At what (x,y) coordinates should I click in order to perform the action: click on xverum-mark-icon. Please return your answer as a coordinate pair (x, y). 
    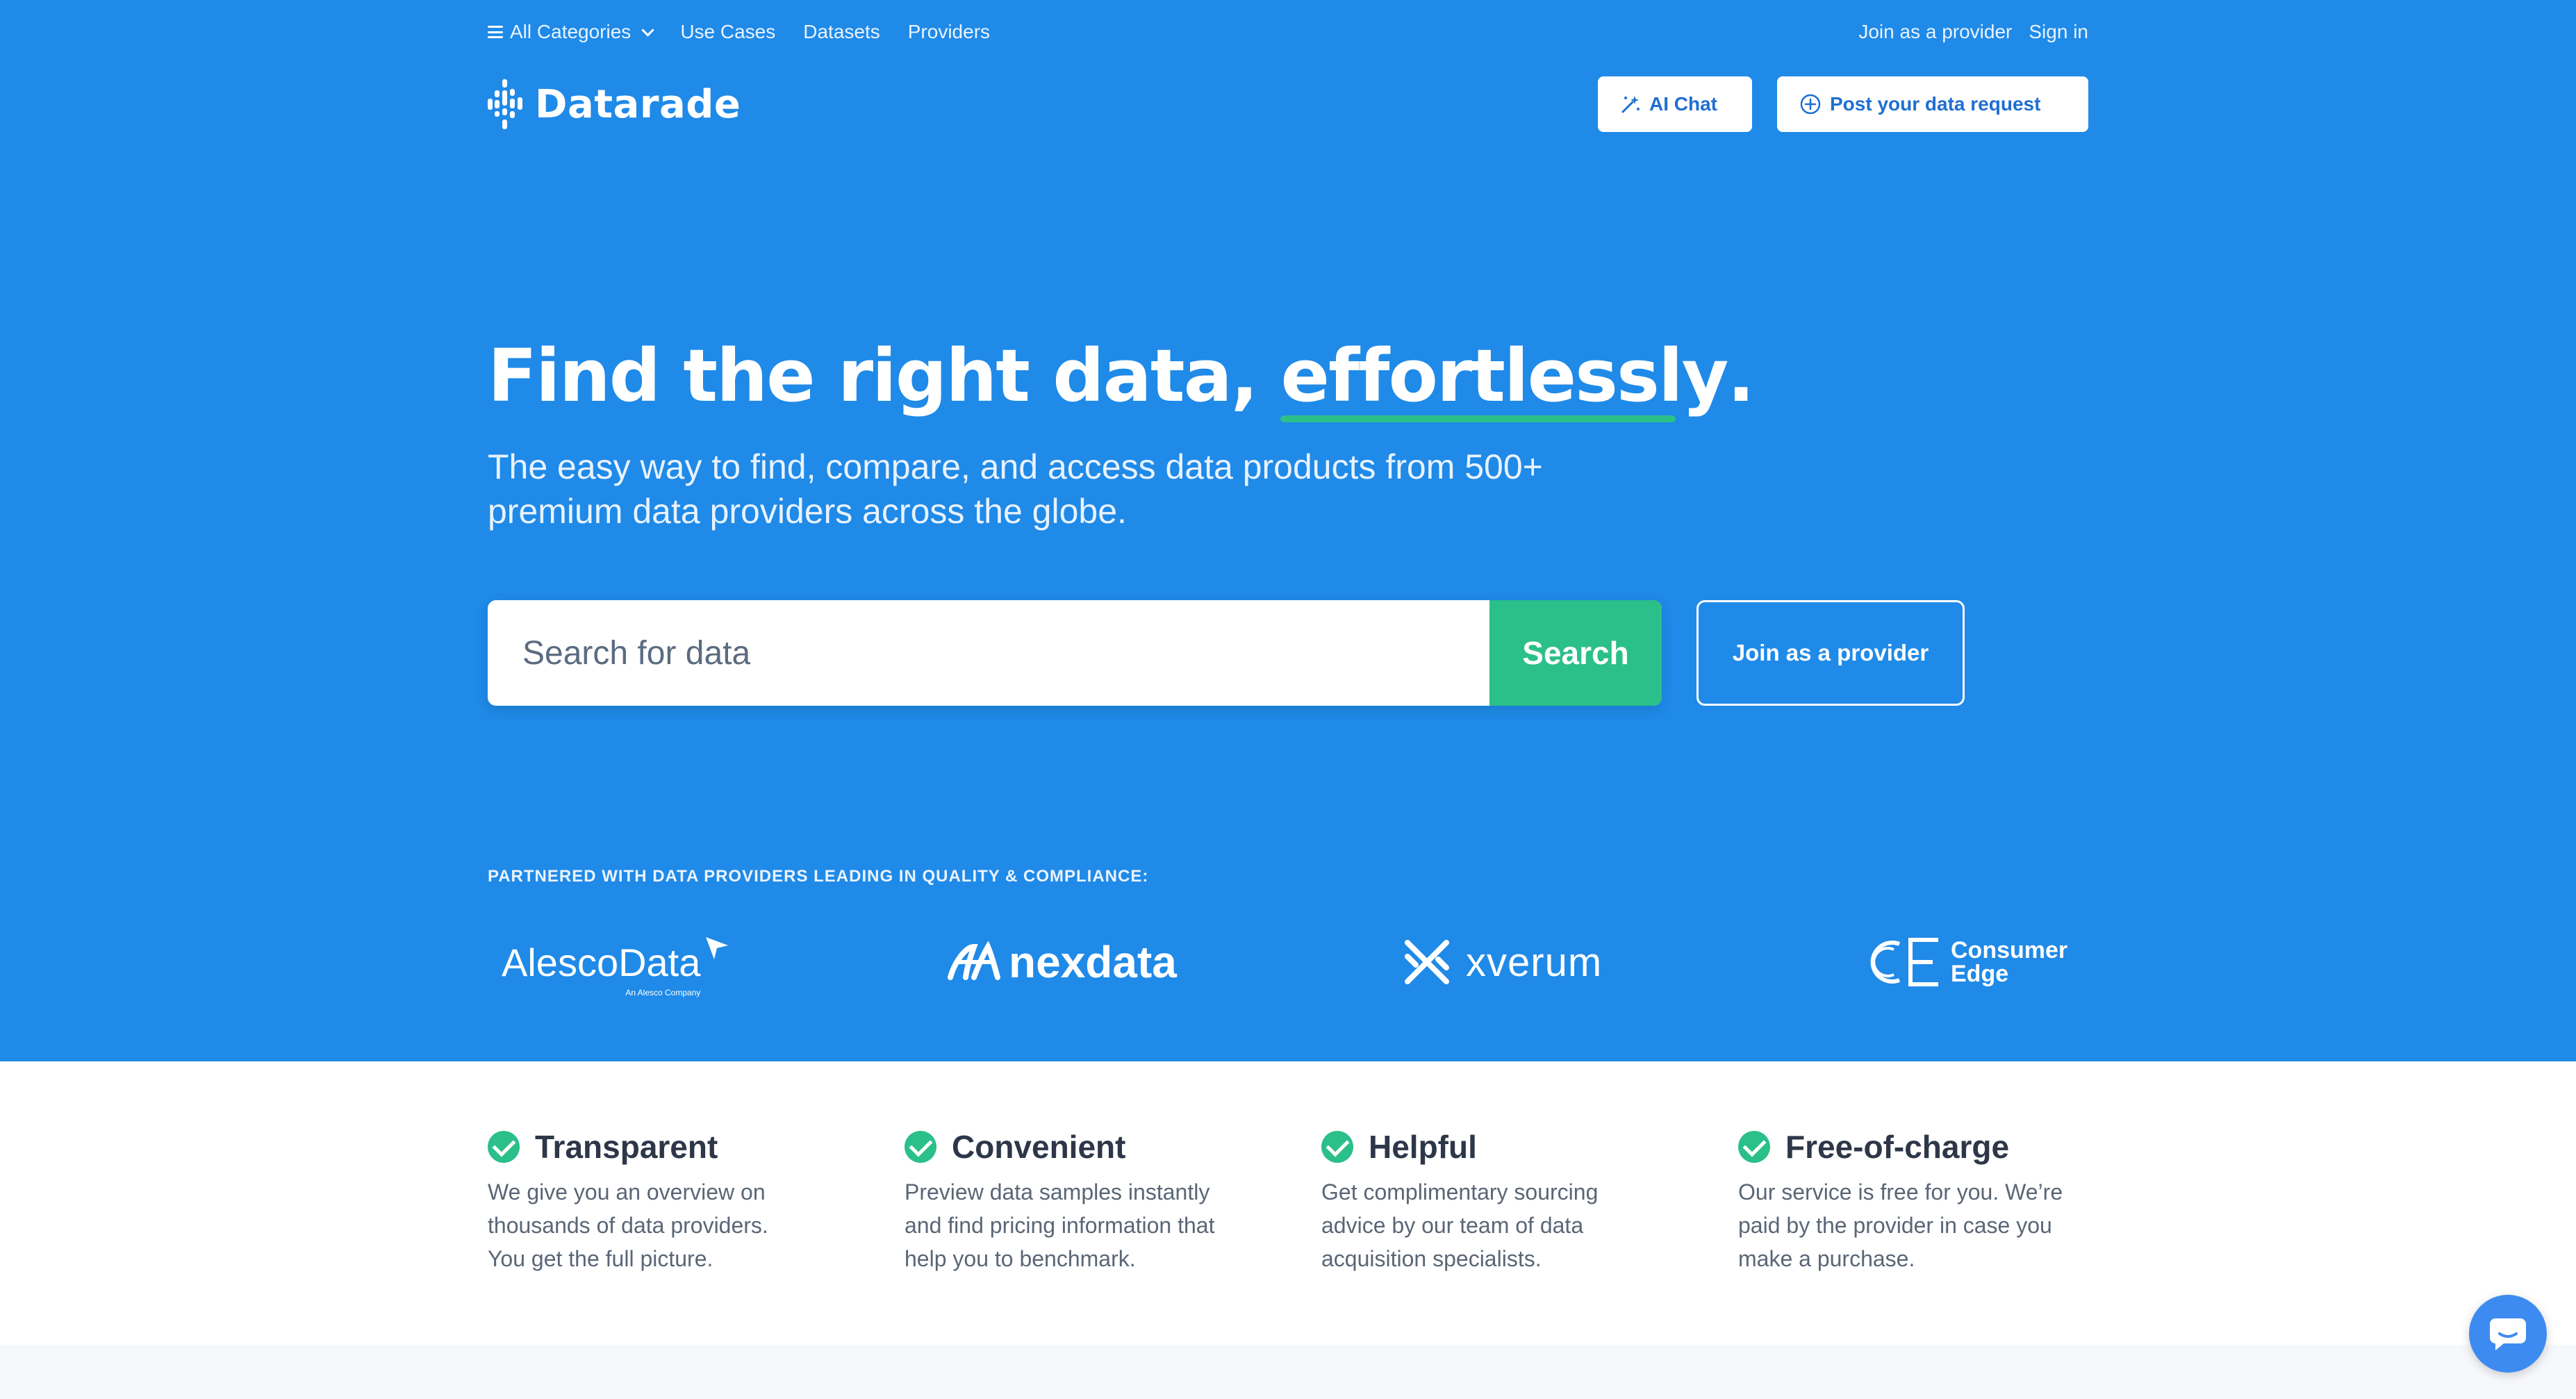
    Looking at the image, I should click on (1427, 962).